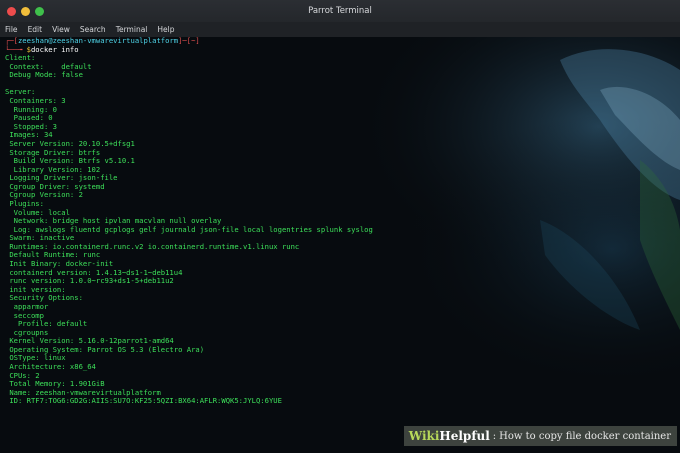  Describe the element at coordinates (55, 186) in the screenshot. I see `output-line: Cgroup Driver: systemd` at that location.